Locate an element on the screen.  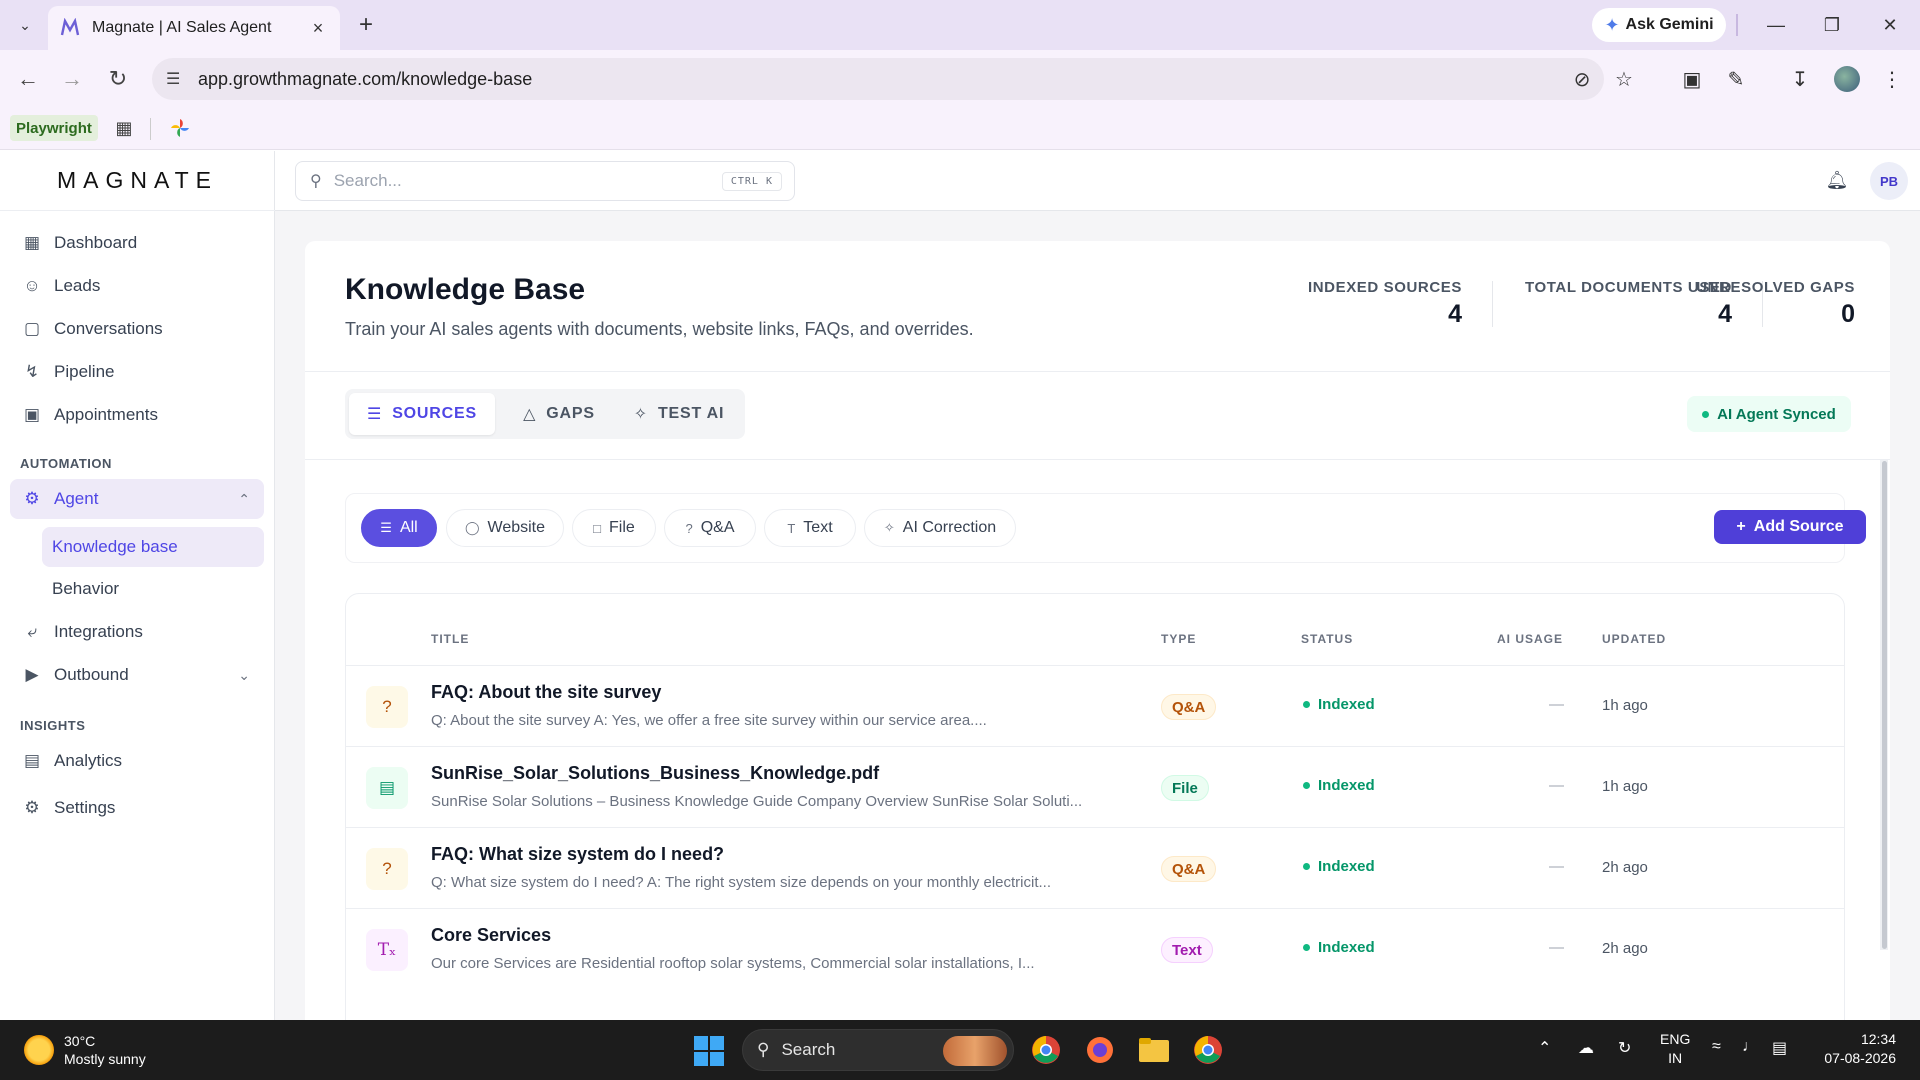
sun-icon is located at coordinates (39, 1050).